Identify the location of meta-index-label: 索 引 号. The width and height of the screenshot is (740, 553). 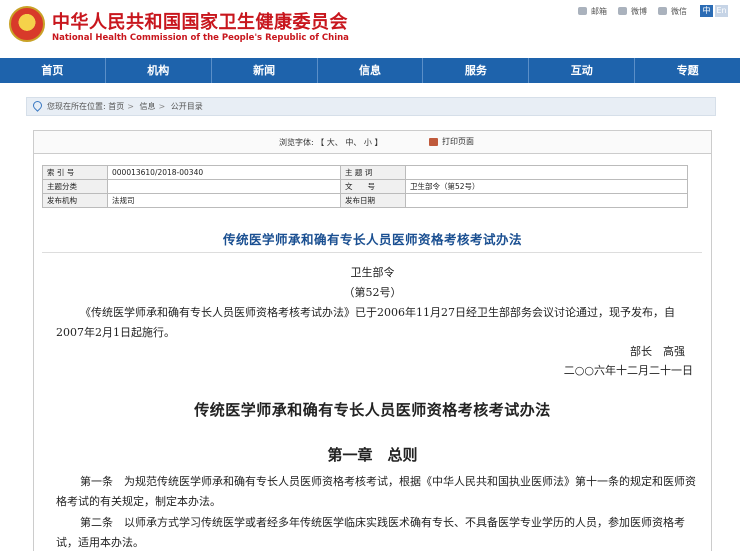
(75, 172).